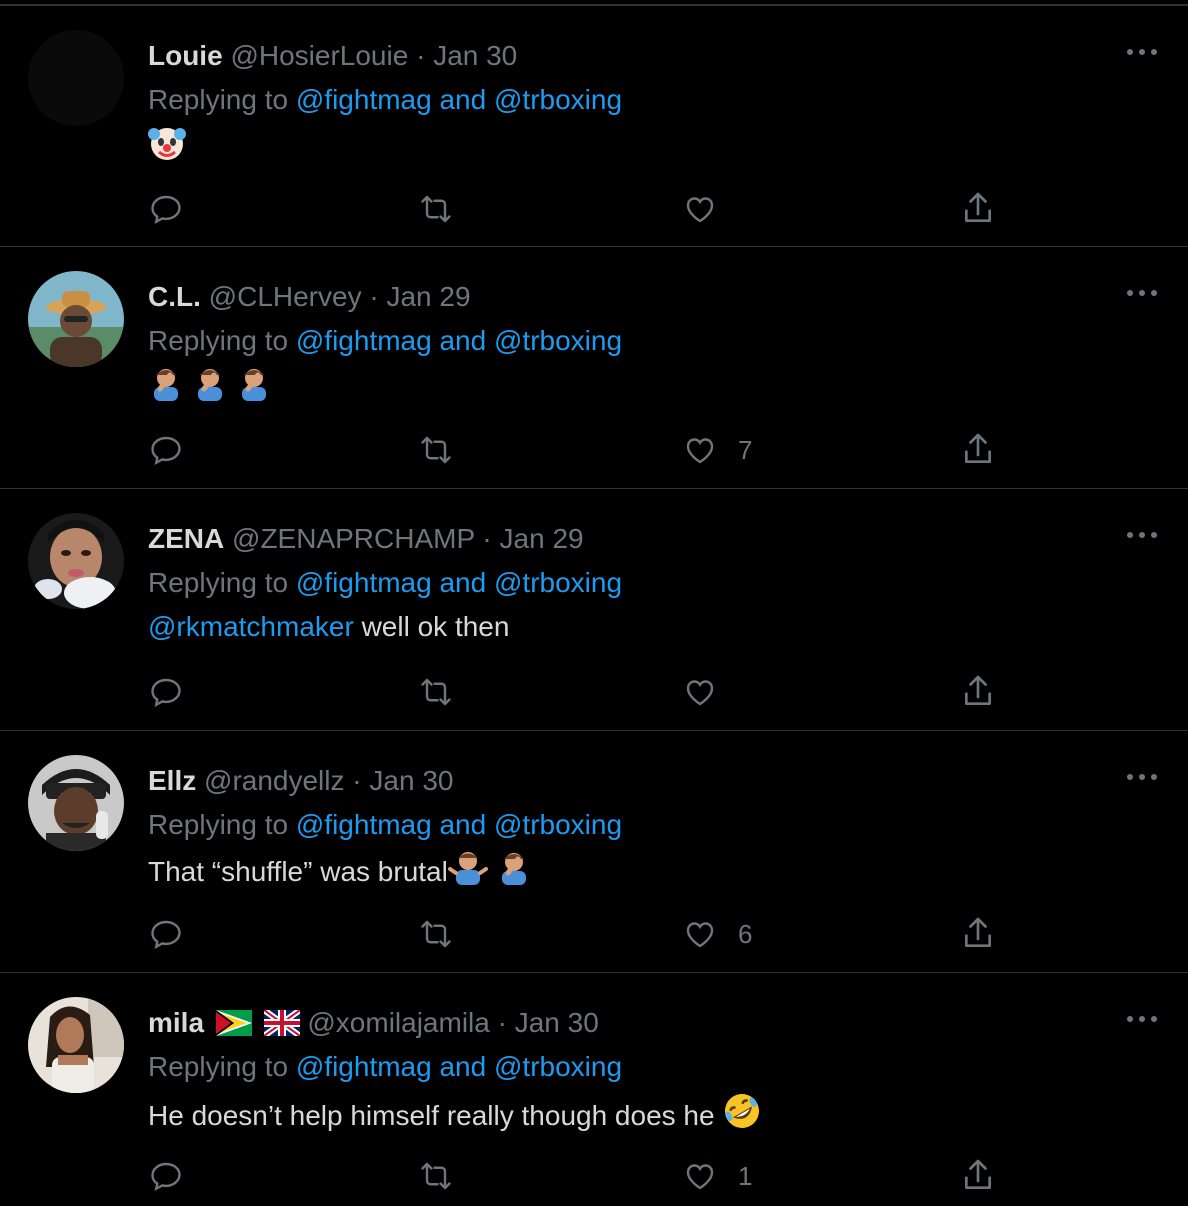 This screenshot has width=1188, height=1206. Describe the element at coordinates (319, 55) in the screenshot. I see `author-handle: @HosierLouie` at that location.